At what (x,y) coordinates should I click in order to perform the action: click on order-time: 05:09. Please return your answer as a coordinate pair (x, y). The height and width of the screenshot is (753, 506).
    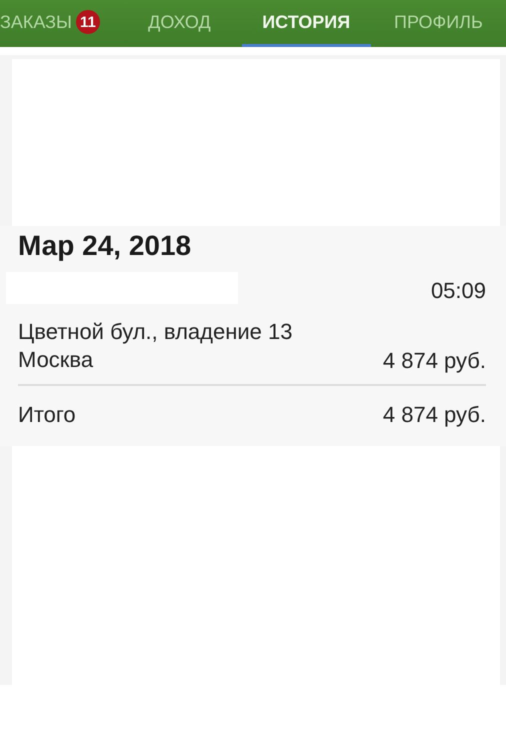
    Looking at the image, I should click on (458, 291).